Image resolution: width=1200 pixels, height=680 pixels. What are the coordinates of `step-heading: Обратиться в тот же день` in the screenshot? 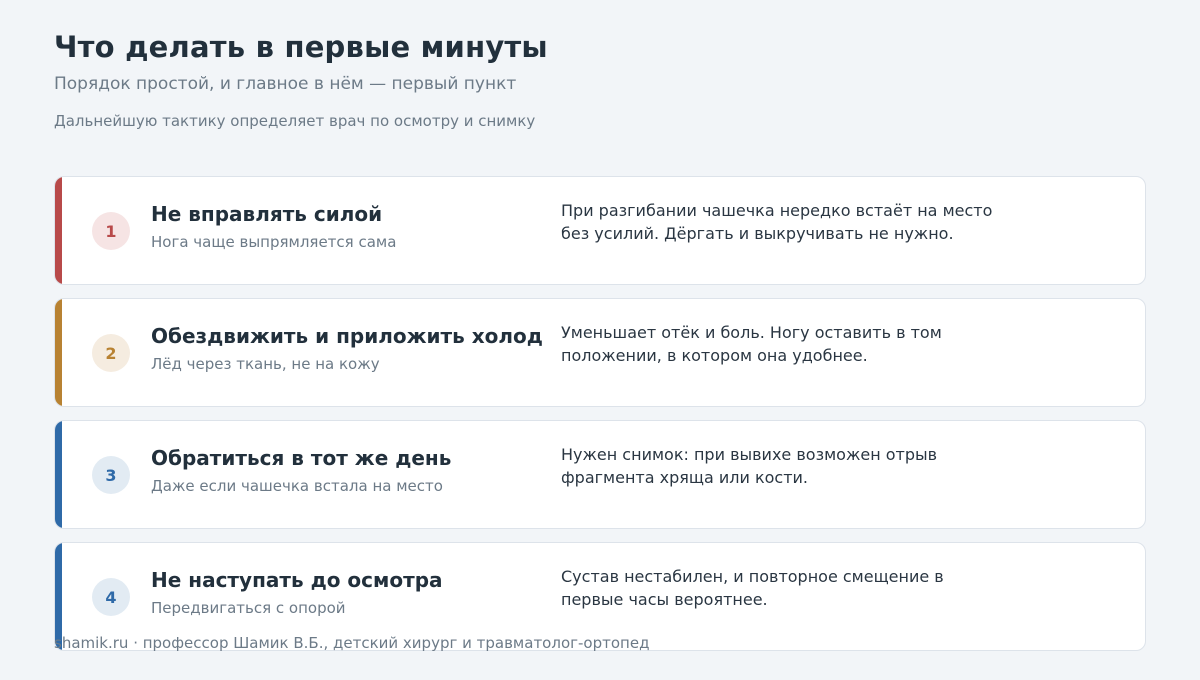 It's located at (301, 458).